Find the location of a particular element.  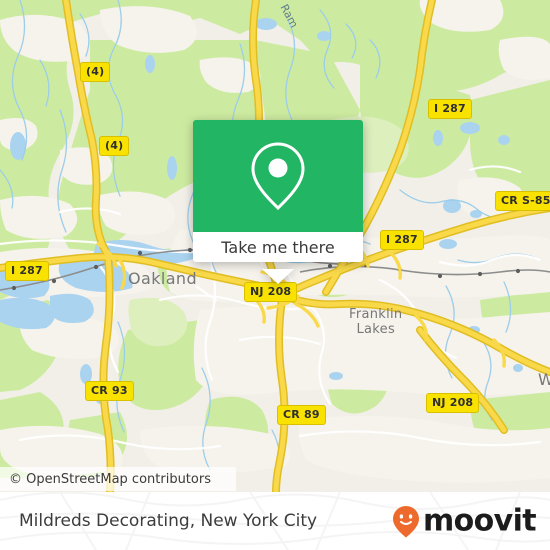

callout-pin-panel is located at coordinates (278, 176).